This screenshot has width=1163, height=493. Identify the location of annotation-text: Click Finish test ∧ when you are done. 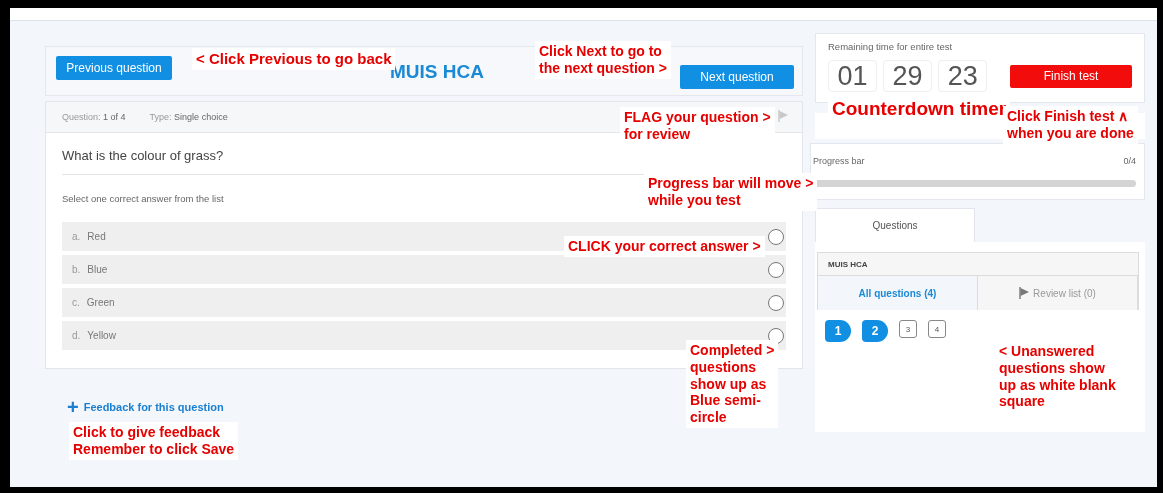
(1070, 125).